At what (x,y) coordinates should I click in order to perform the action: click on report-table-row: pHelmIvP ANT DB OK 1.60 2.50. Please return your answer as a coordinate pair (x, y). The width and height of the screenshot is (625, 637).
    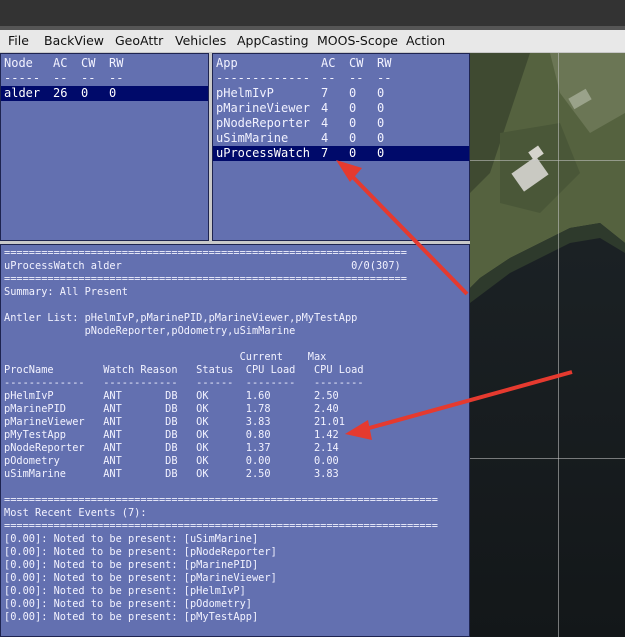
    Looking at the image, I should click on (171, 396).